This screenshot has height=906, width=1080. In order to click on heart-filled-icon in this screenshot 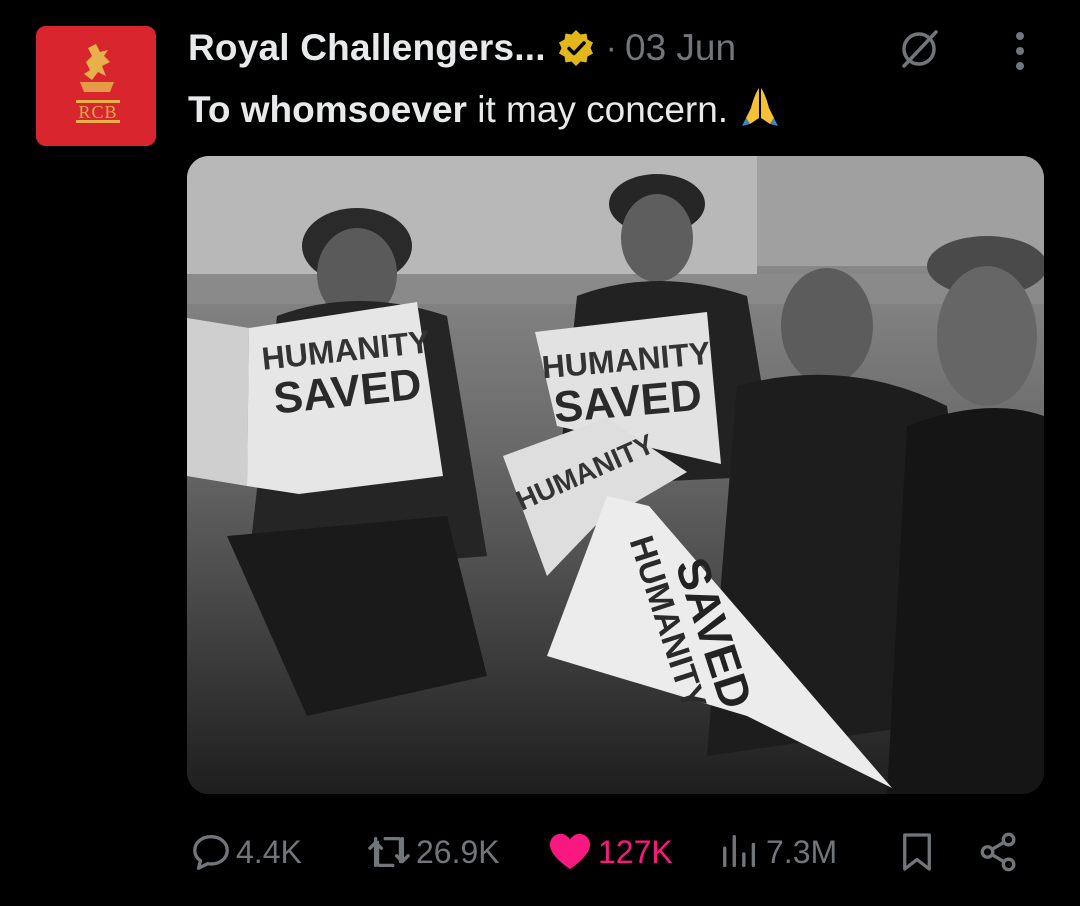, I will do `click(570, 851)`.